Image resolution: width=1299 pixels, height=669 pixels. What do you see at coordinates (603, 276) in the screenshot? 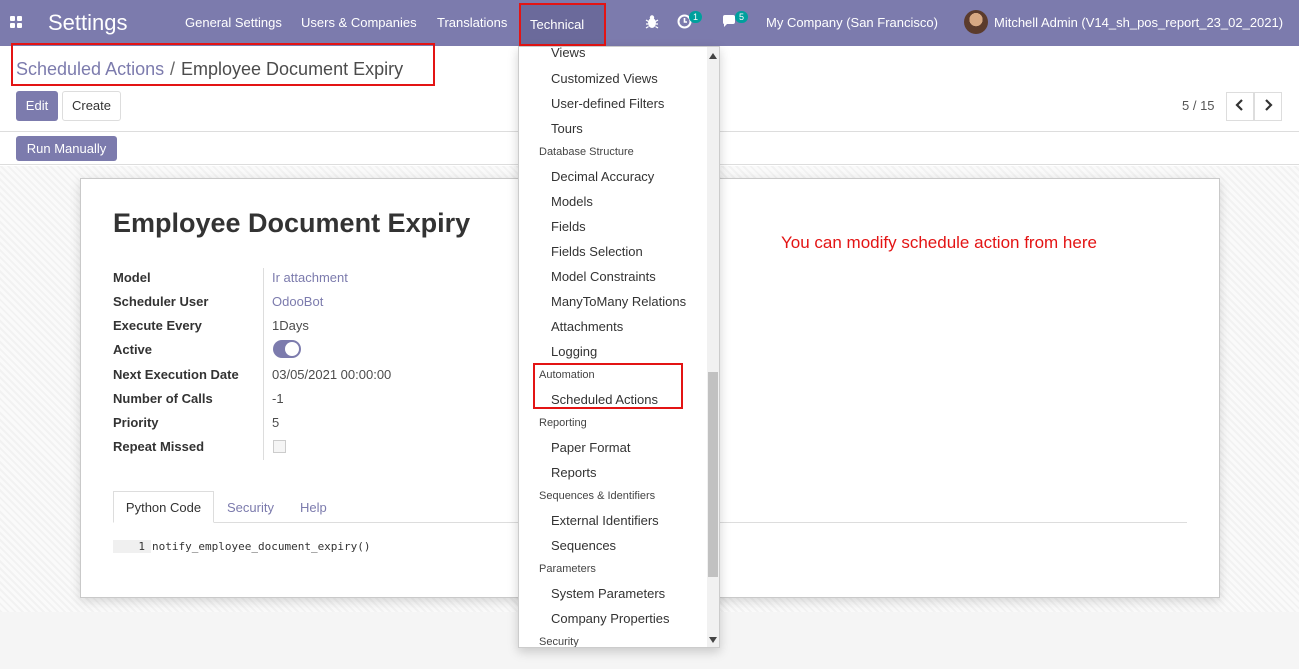
I see `dropdown-item-model-constraints: Model Constraints` at bounding box center [603, 276].